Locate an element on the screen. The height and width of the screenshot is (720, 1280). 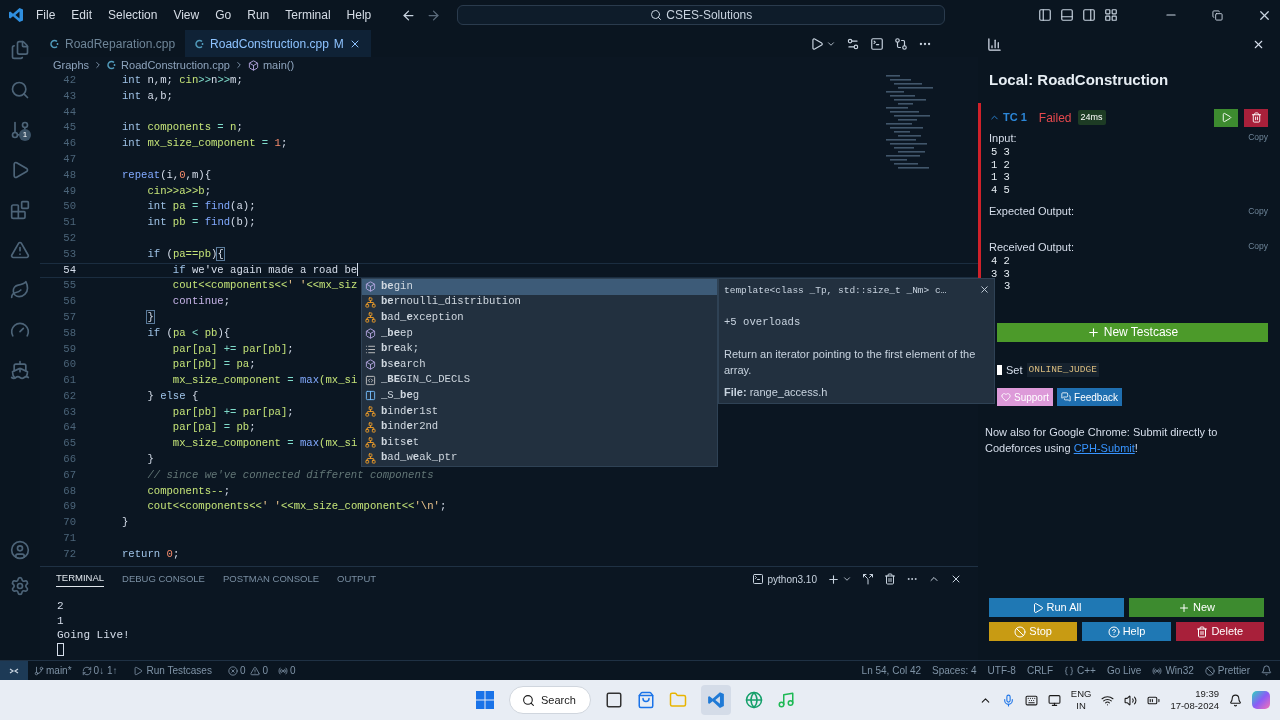
suggestion-item: binder2nd is located at coordinates (539, 427).